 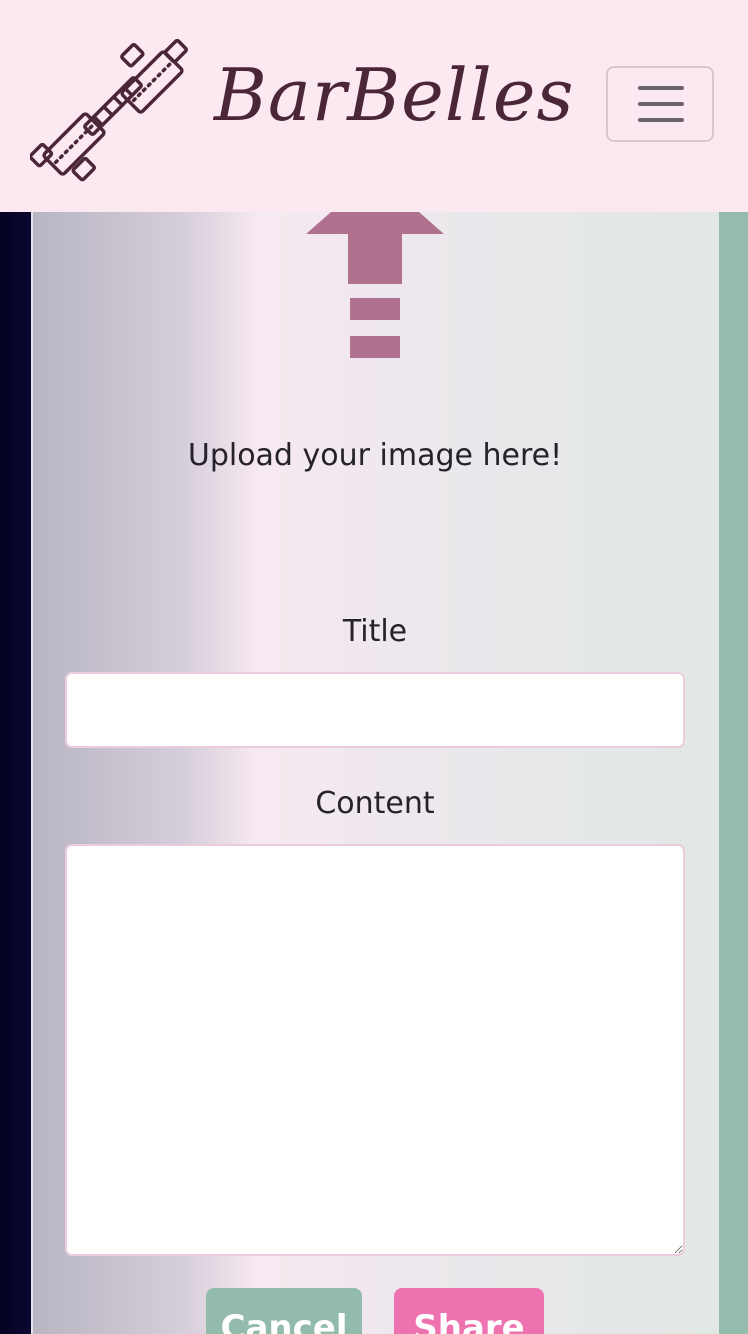 What do you see at coordinates (733, 773) in the screenshot?
I see `page-edge-right` at bounding box center [733, 773].